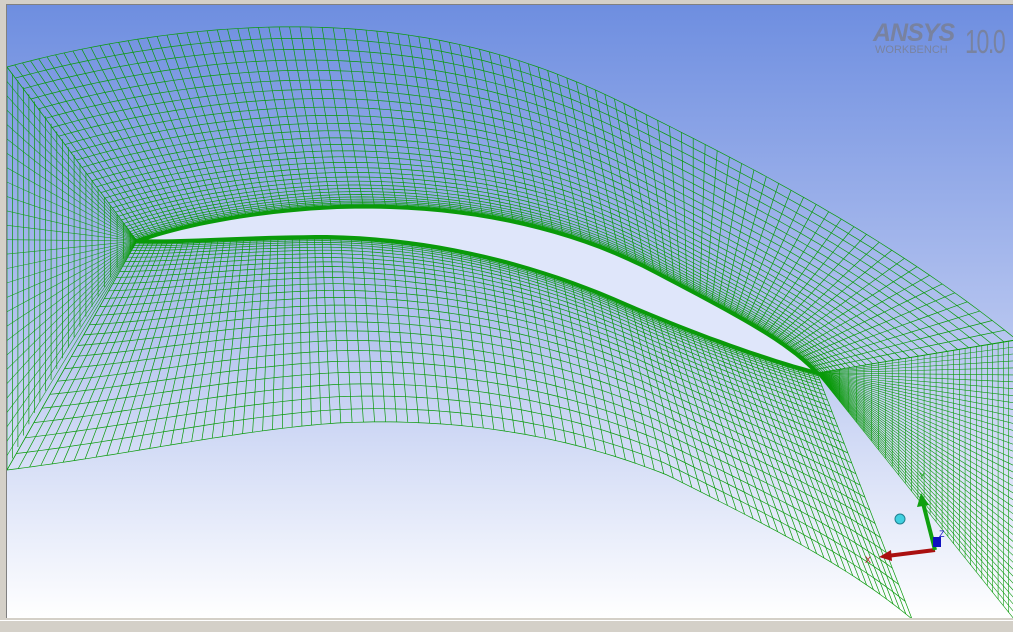  Describe the element at coordinates (940, 41) in the screenshot. I see `ansys-logo: ANSYS WORKBENCH 10.0` at that location.